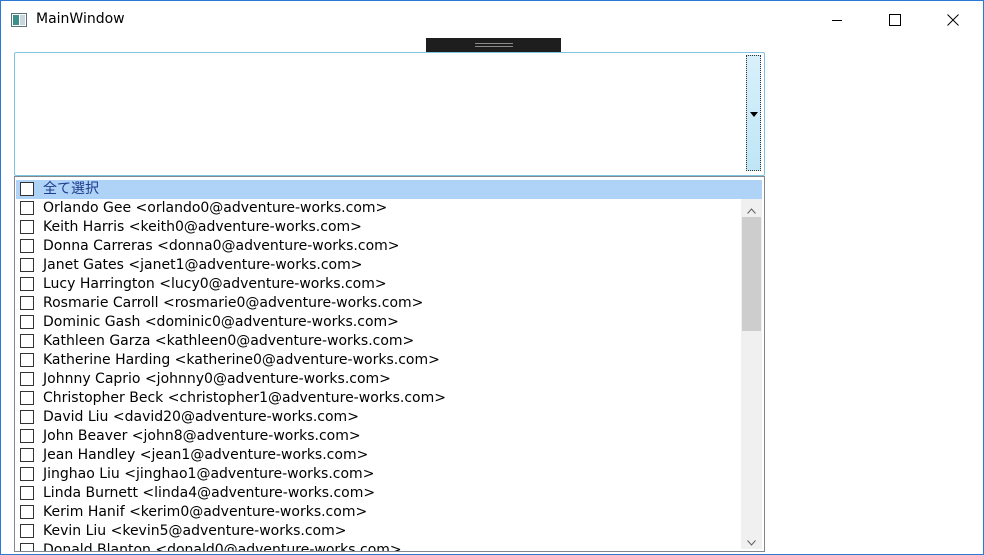 This screenshot has width=984, height=555. I want to click on chevron-up-icon, so click(751, 208).